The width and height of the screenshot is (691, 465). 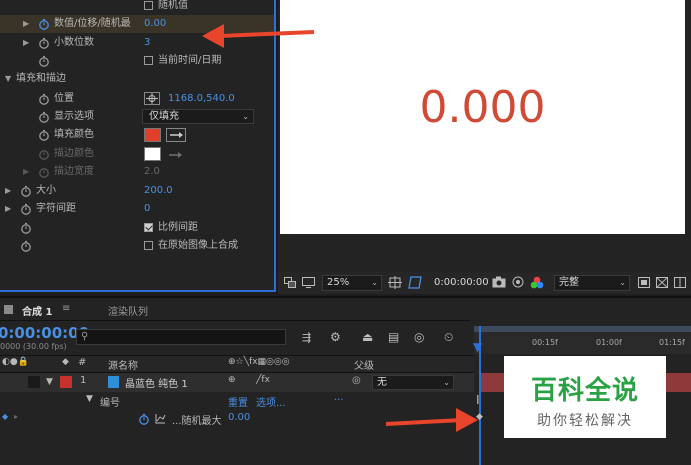 I want to click on camera-snapshot-icon, so click(x=499, y=282).